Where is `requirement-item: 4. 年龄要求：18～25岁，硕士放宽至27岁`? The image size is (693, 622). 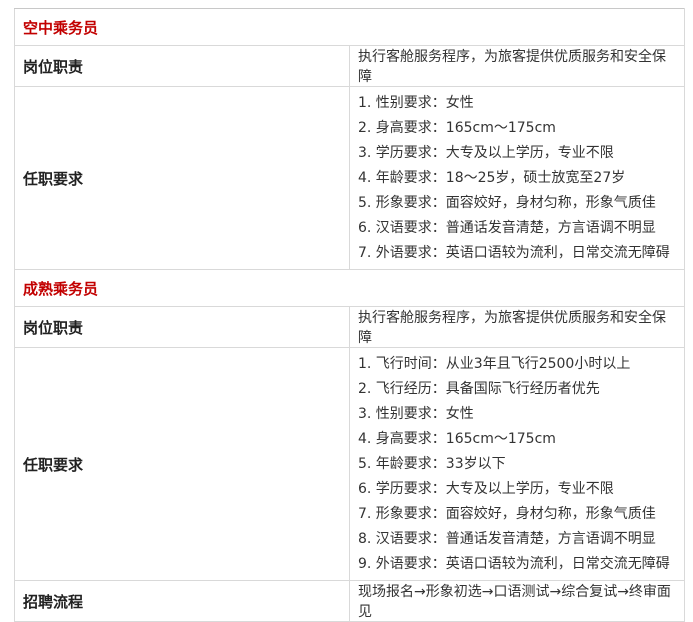
requirement-item: 4. 年龄要求：18～25岁，硕士放宽至27岁 is located at coordinates (492, 178).